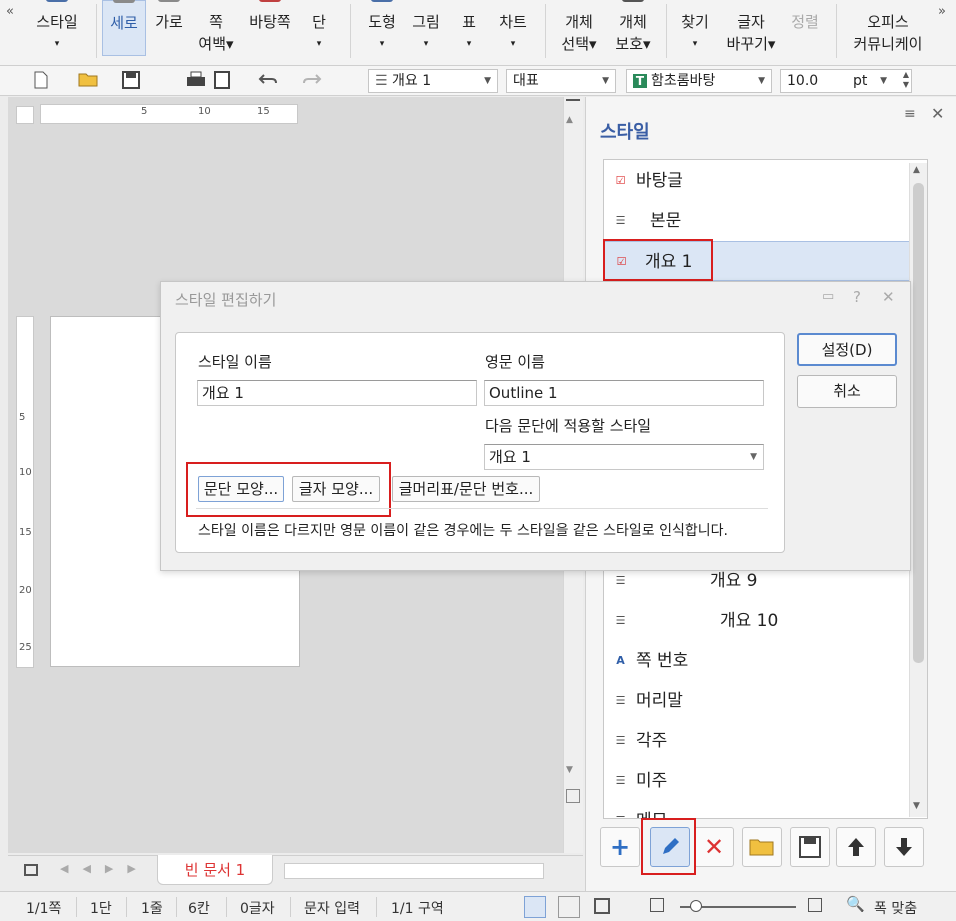 This screenshot has width=956, height=921. Describe the element at coordinates (815, 905) in the screenshot. I see `zoom-in-icon` at that location.